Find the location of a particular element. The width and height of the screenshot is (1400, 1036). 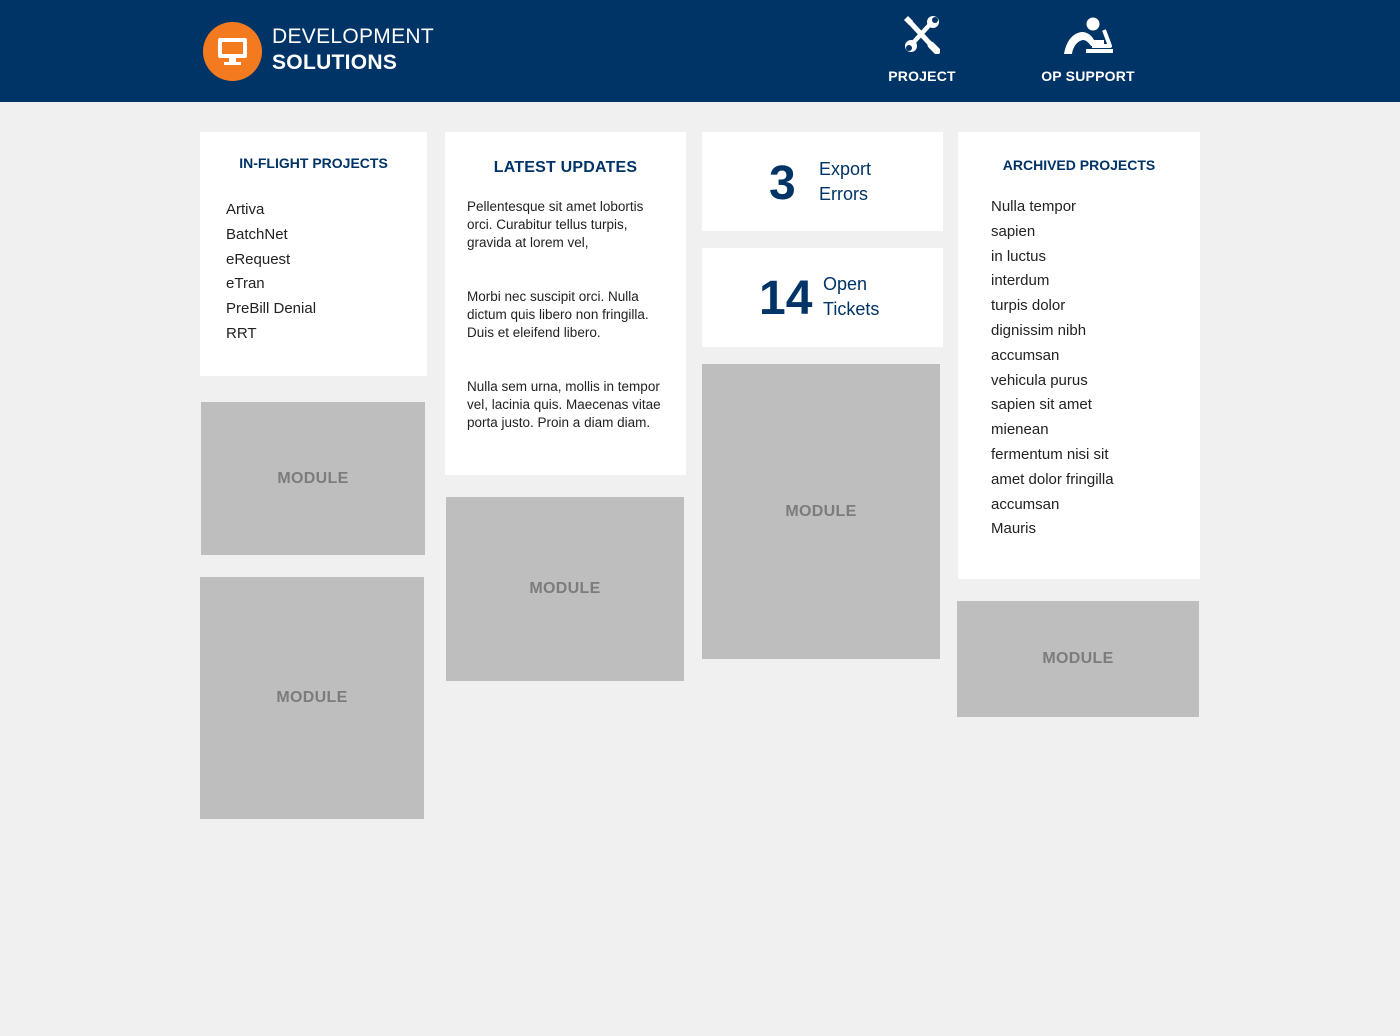

inflight-projects-title: IN-FLIGHT PROJECTS is located at coordinates (313, 163).